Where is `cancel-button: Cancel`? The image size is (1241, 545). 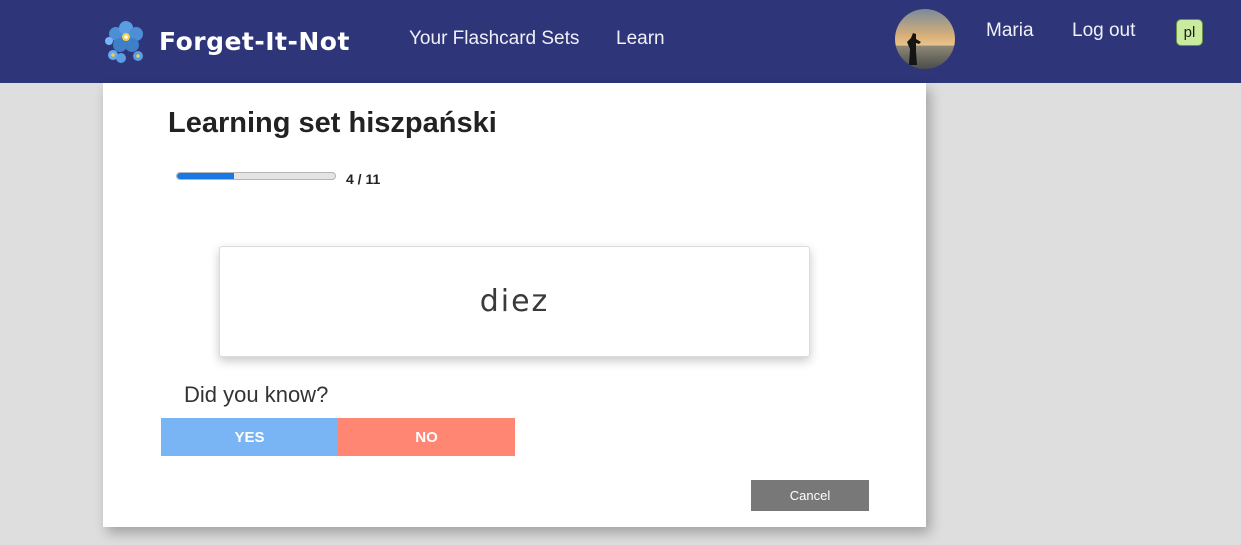 cancel-button: Cancel is located at coordinates (810, 495).